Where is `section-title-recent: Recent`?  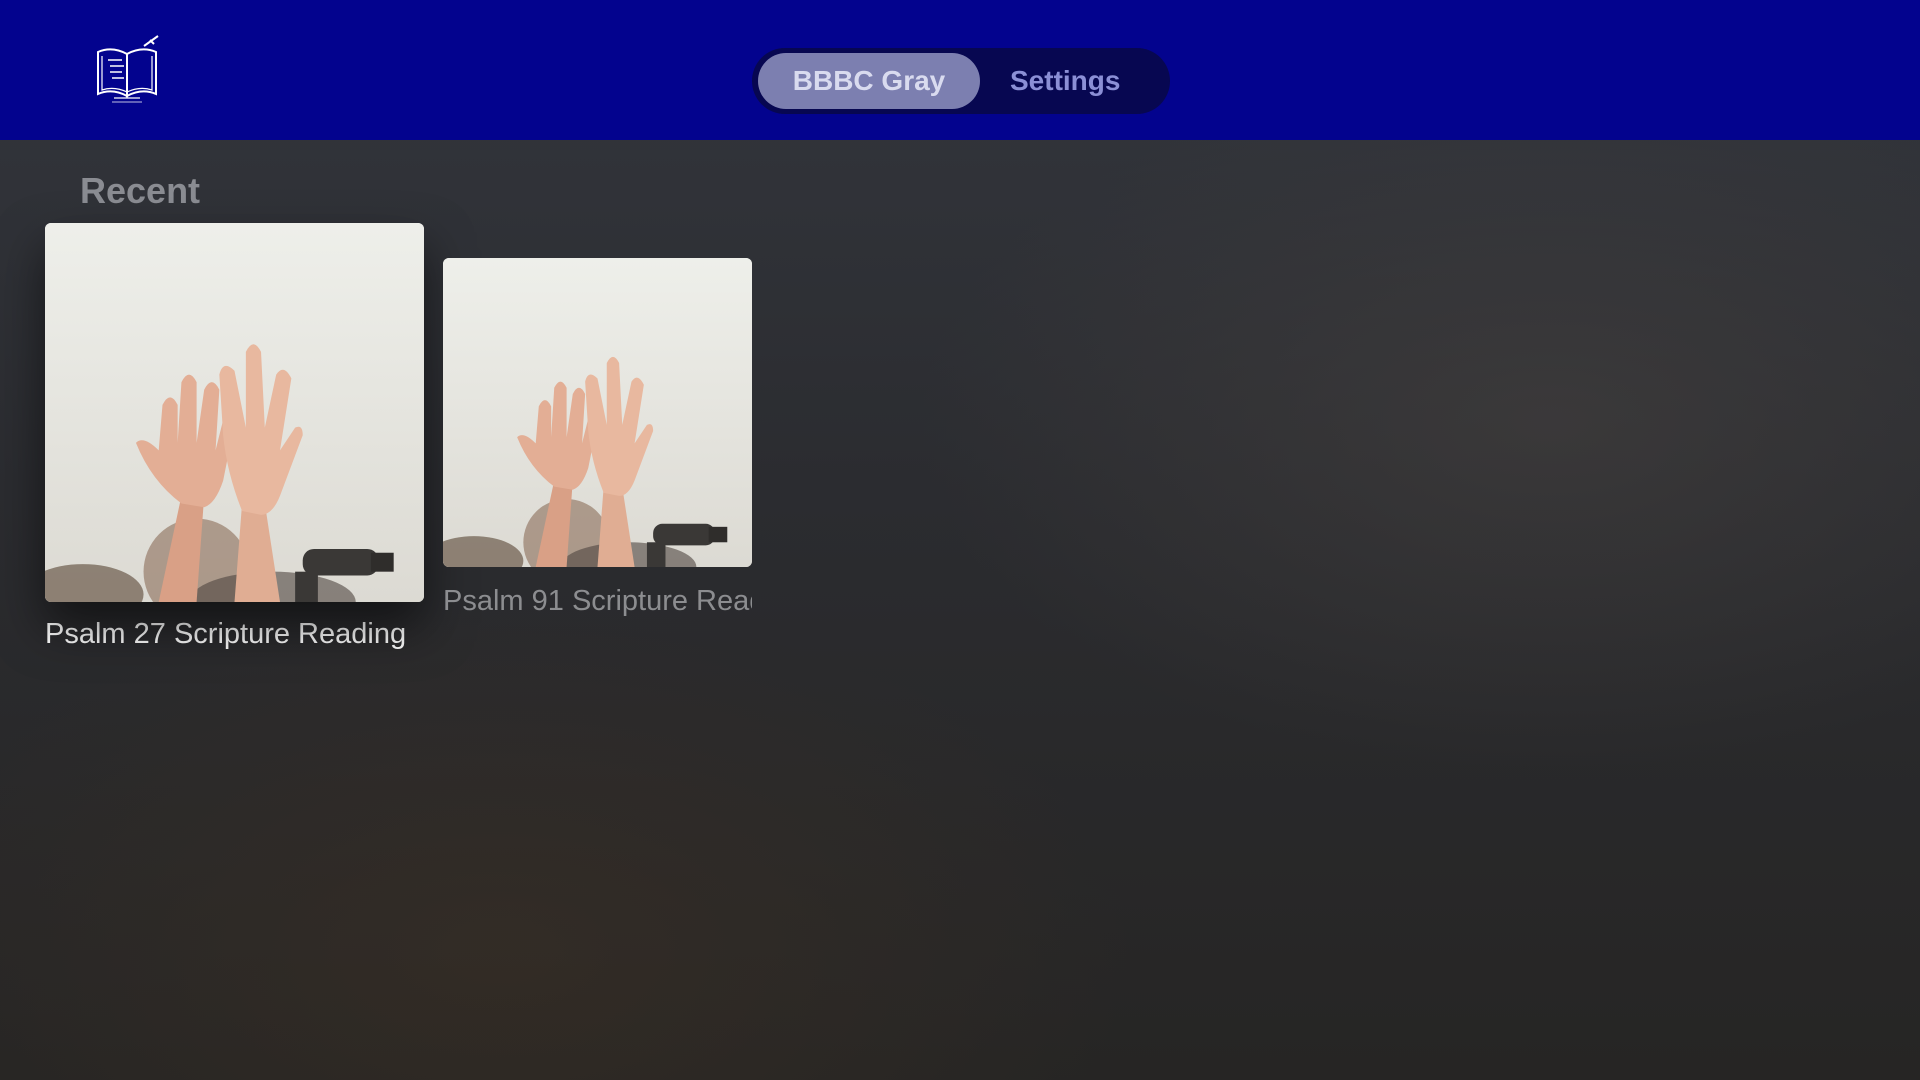
section-title-recent: Recent is located at coordinates (140, 190).